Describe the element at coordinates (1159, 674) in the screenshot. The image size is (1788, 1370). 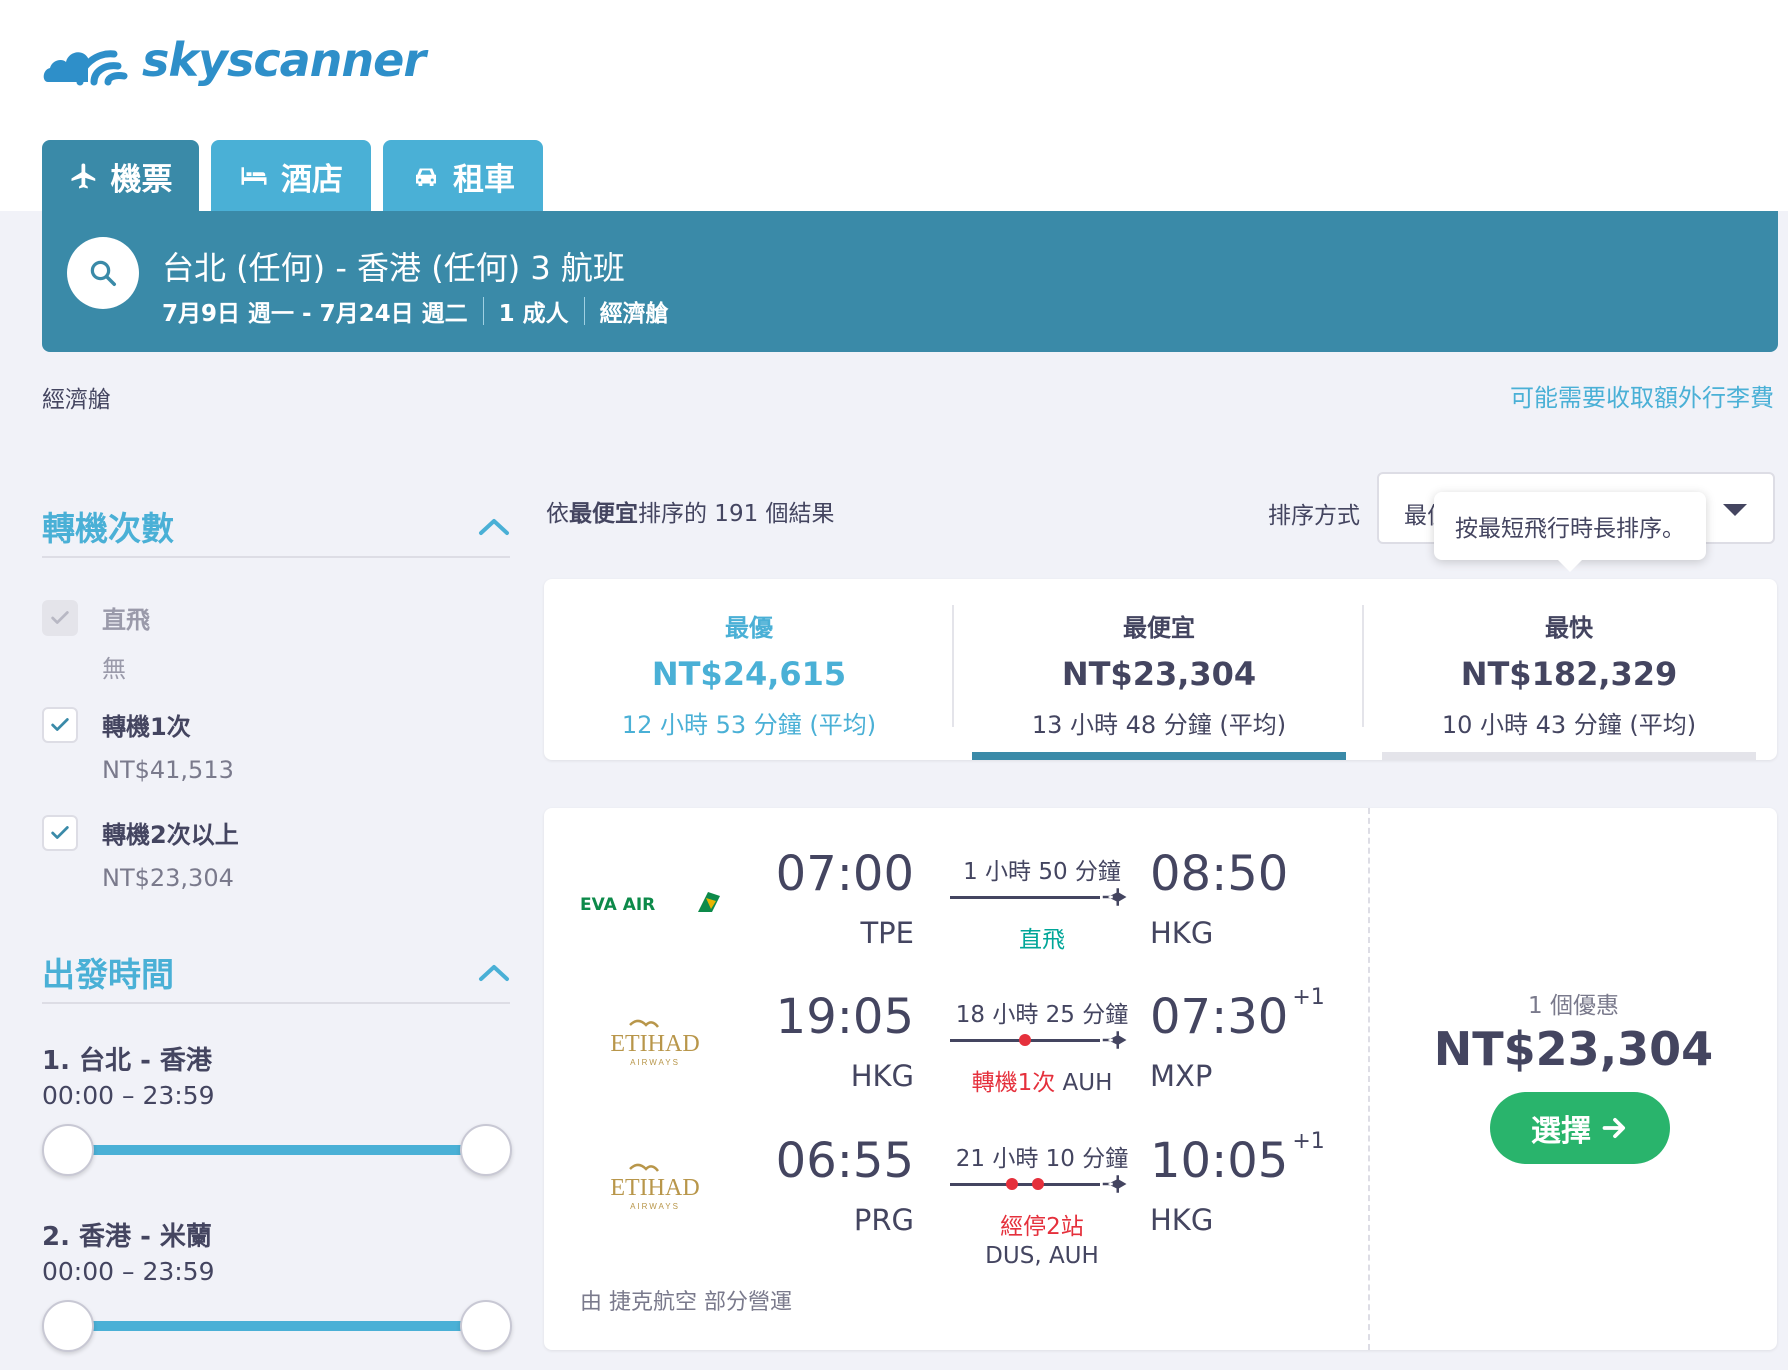
I see `summary-card-price: NT$23,304` at that location.